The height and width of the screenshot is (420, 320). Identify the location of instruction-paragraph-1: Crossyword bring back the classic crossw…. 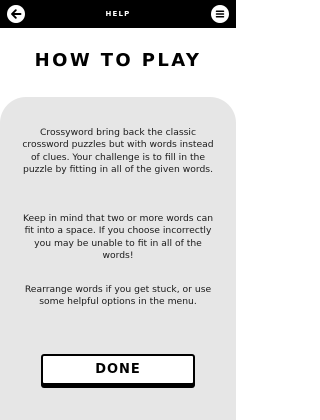
(118, 151).